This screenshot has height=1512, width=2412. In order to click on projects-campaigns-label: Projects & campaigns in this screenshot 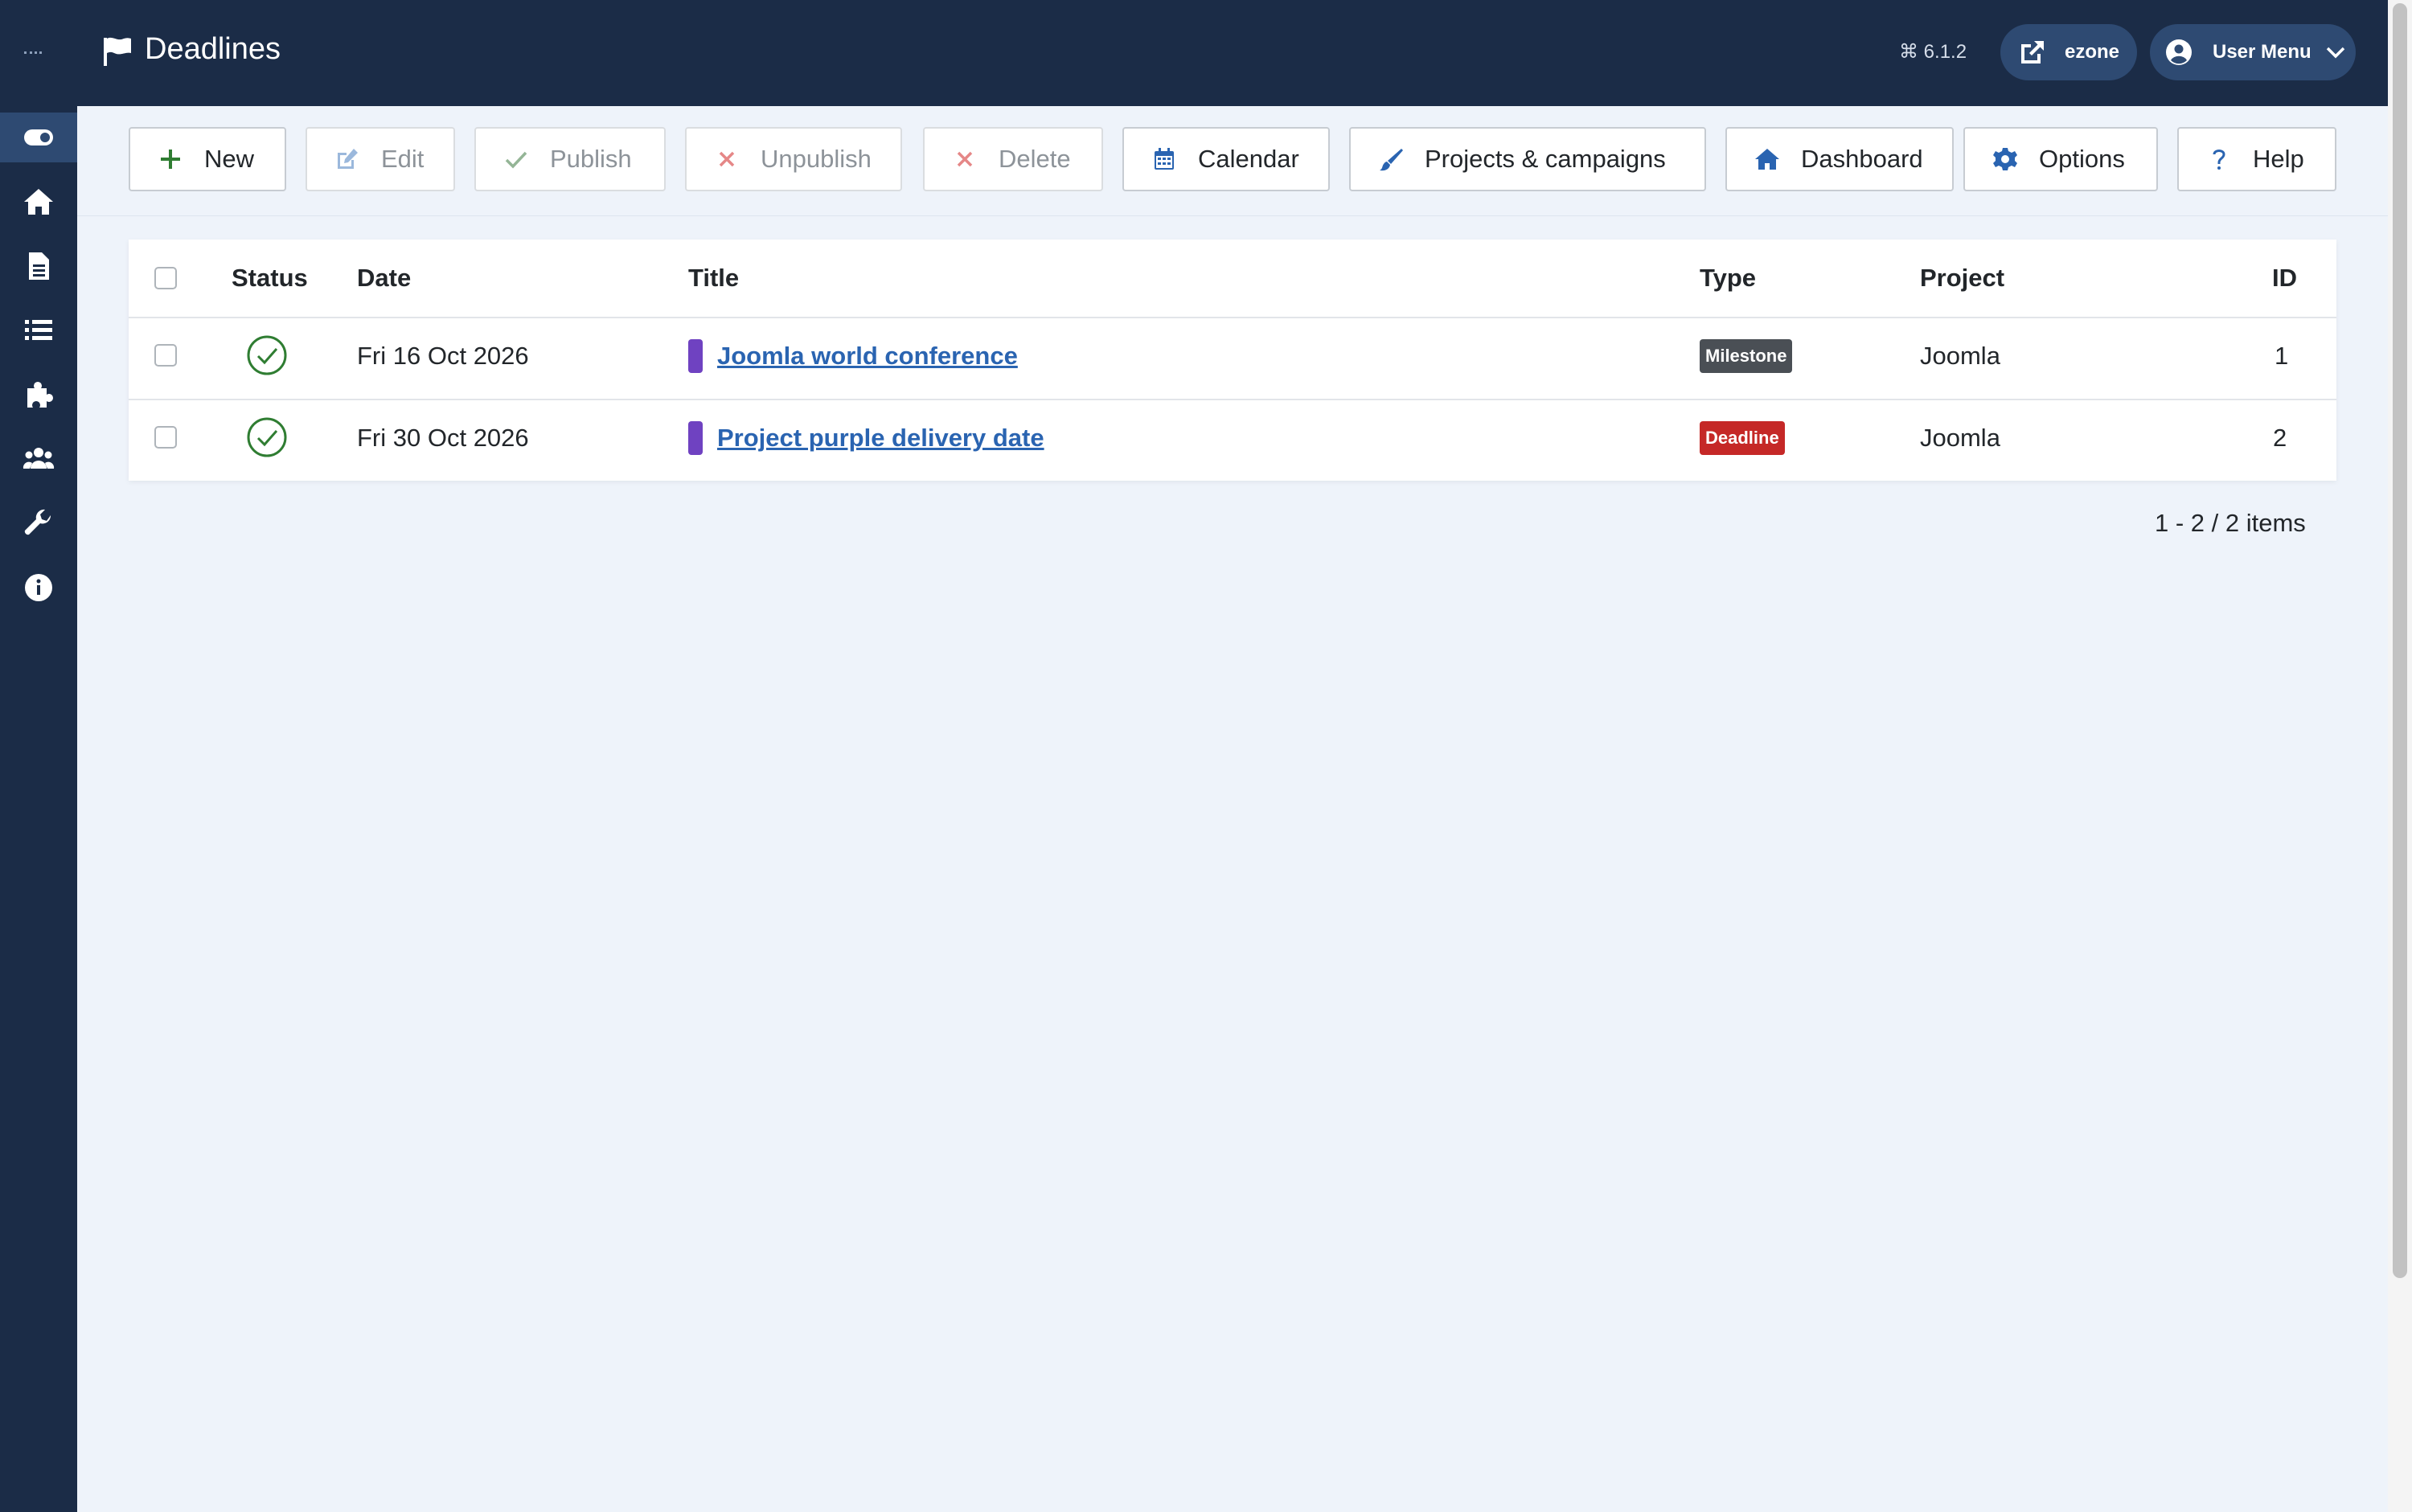, I will do `click(1545, 159)`.